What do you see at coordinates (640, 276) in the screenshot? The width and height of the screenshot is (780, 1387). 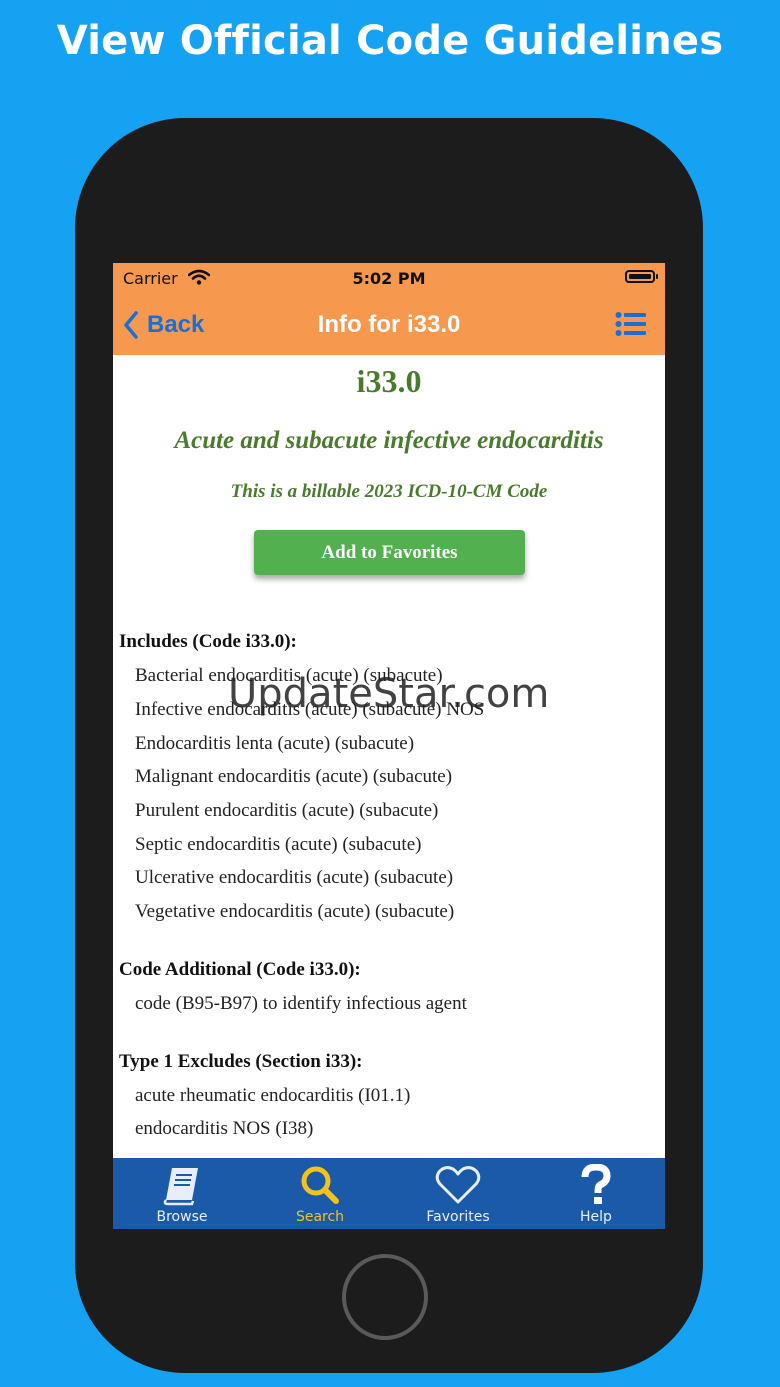 I see `battery-icon` at bounding box center [640, 276].